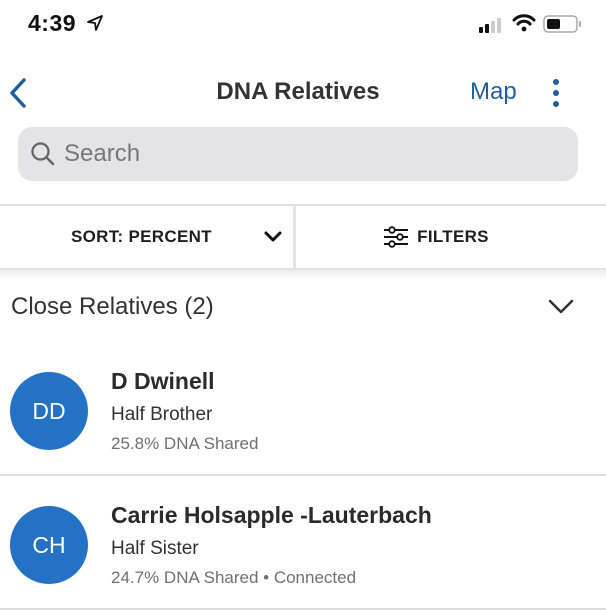 This screenshot has height=612, width=606. What do you see at coordinates (155, 548) in the screenshot?
I see `relationship-label: Half Sister` at bounding box center [155, 548].